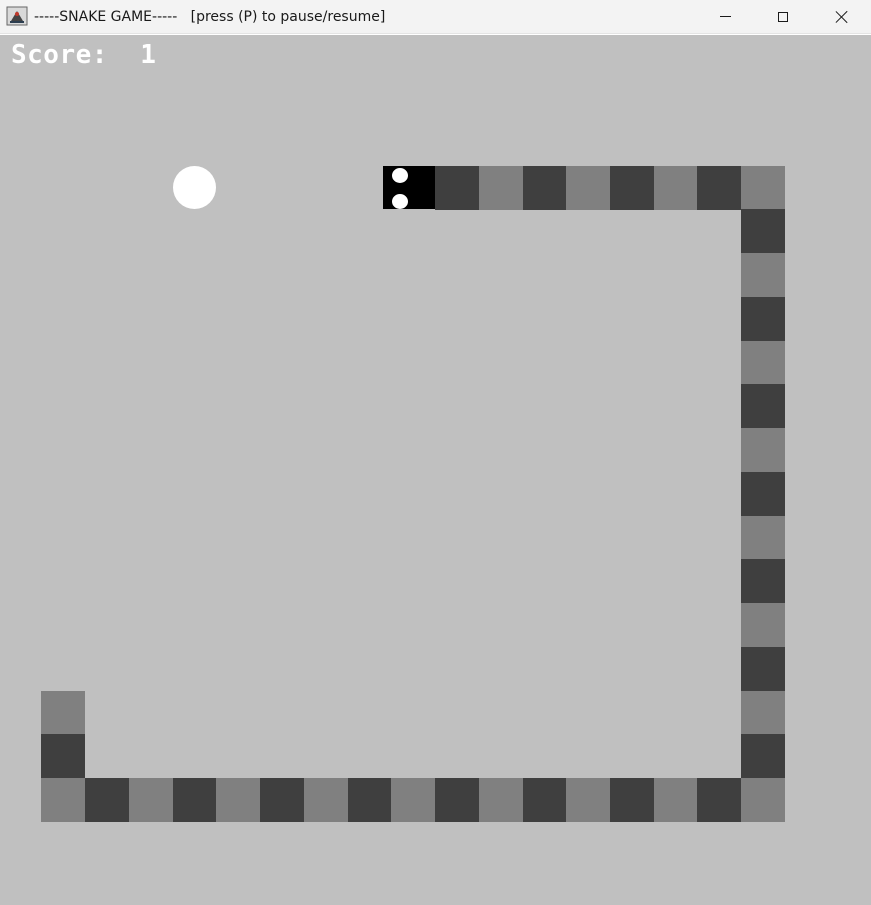 This screenshot has width=871, height=905. What do you see at coordinates (409, 187) in the screenshot?
I see `snake-head` at bounding box center [409, 187].